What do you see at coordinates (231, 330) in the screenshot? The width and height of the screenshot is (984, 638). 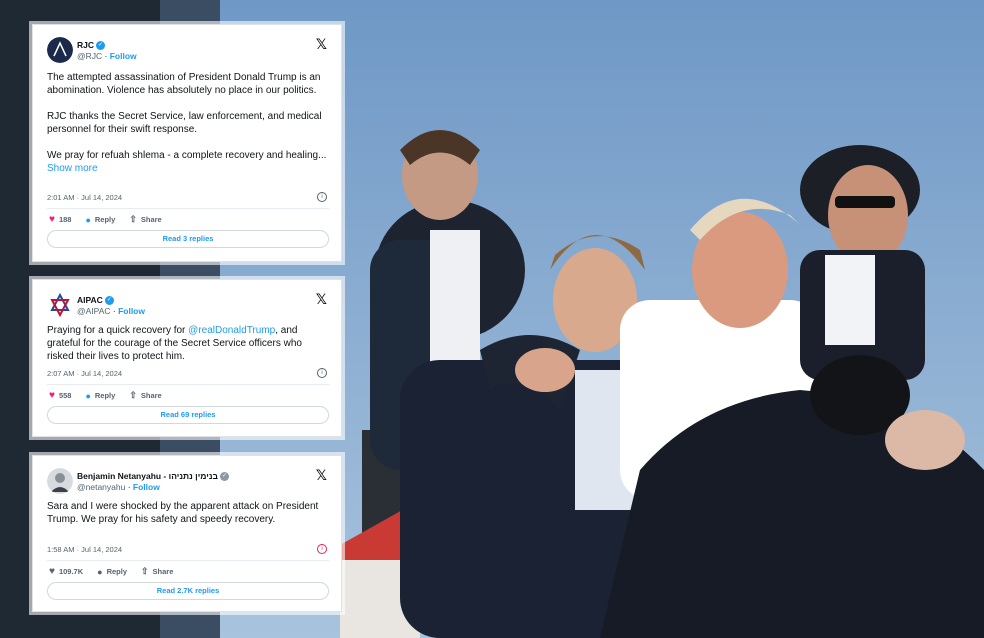 I see `mention-link: @realDonaldTrump` at bounding box center [231, 330].